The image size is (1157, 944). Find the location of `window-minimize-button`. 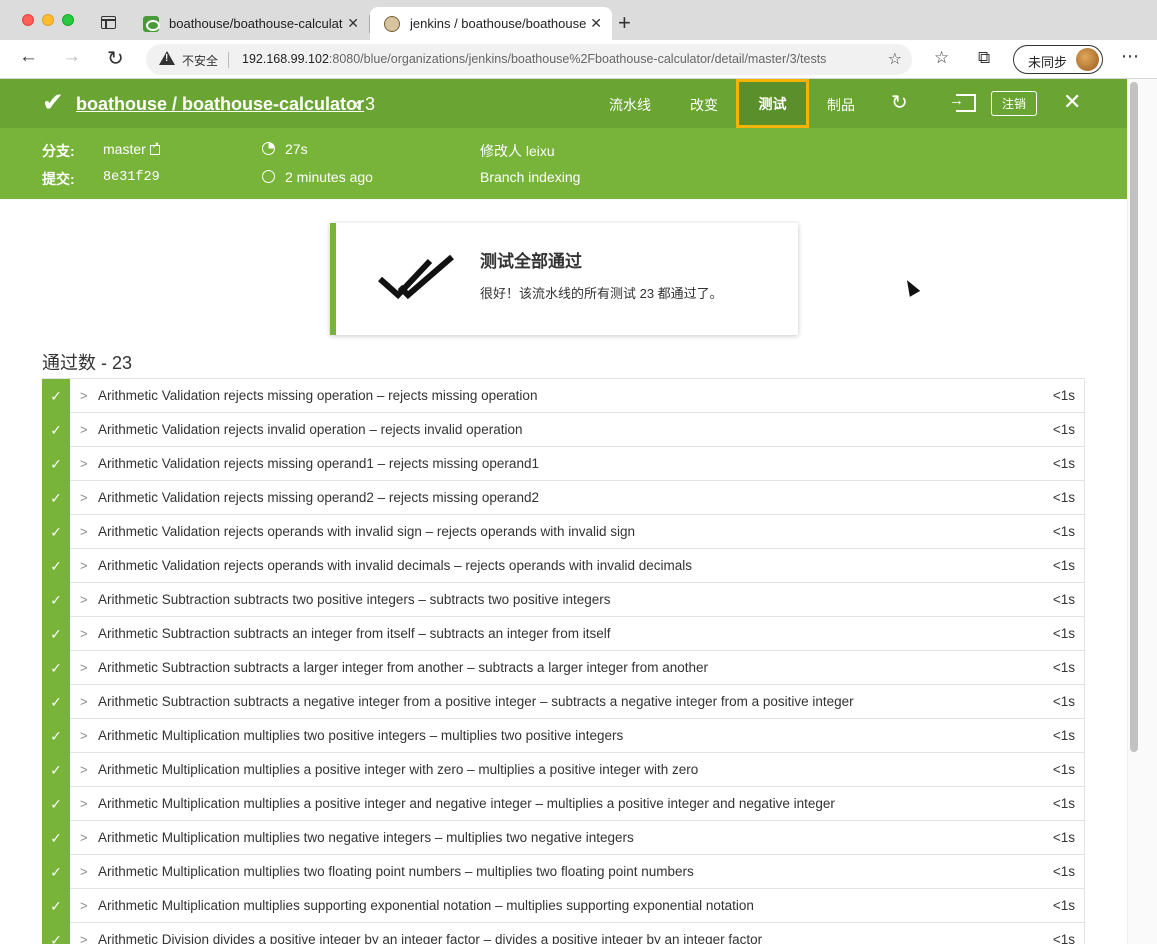

window-minimize-button is located at coordinates (48, 20).